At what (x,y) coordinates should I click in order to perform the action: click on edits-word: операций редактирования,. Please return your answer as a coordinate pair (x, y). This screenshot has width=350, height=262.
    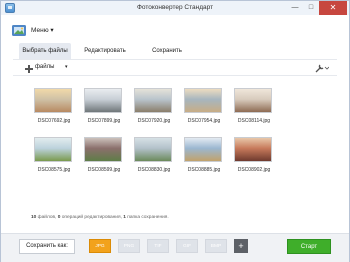
    Looking at the image, I should click on (92, 217).